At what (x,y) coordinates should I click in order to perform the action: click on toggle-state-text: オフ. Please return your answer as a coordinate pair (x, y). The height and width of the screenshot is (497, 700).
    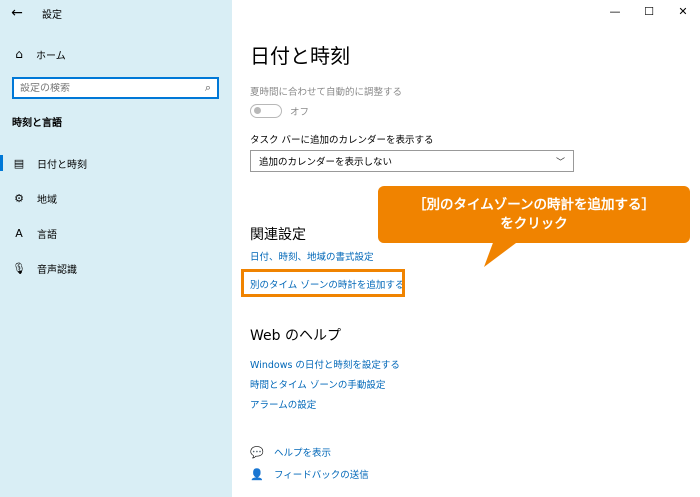
    Looking at the image, I should click on (300, 112).